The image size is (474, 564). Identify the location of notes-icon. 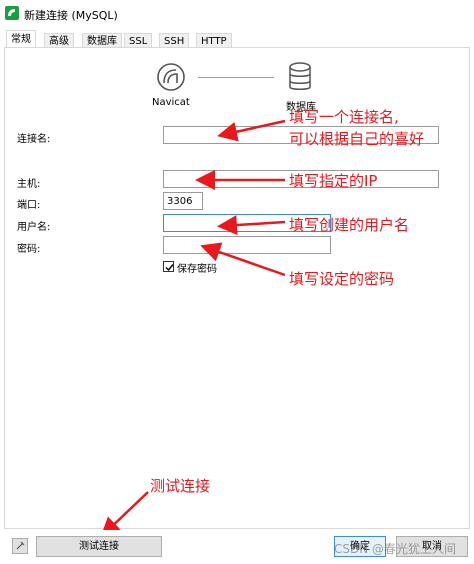
(20, 546).